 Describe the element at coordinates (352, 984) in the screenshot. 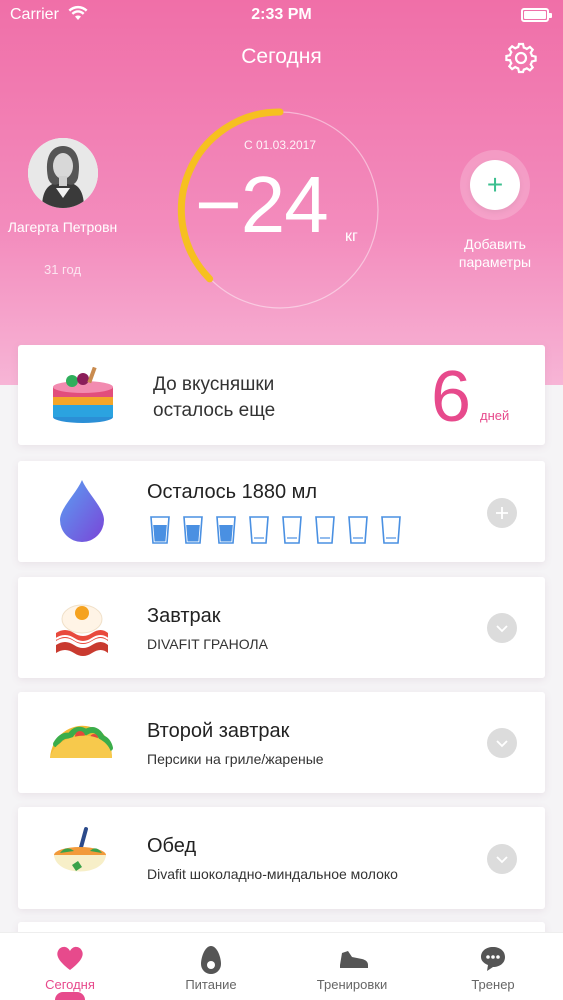

I see `tab-label: Тренировки` at that location.